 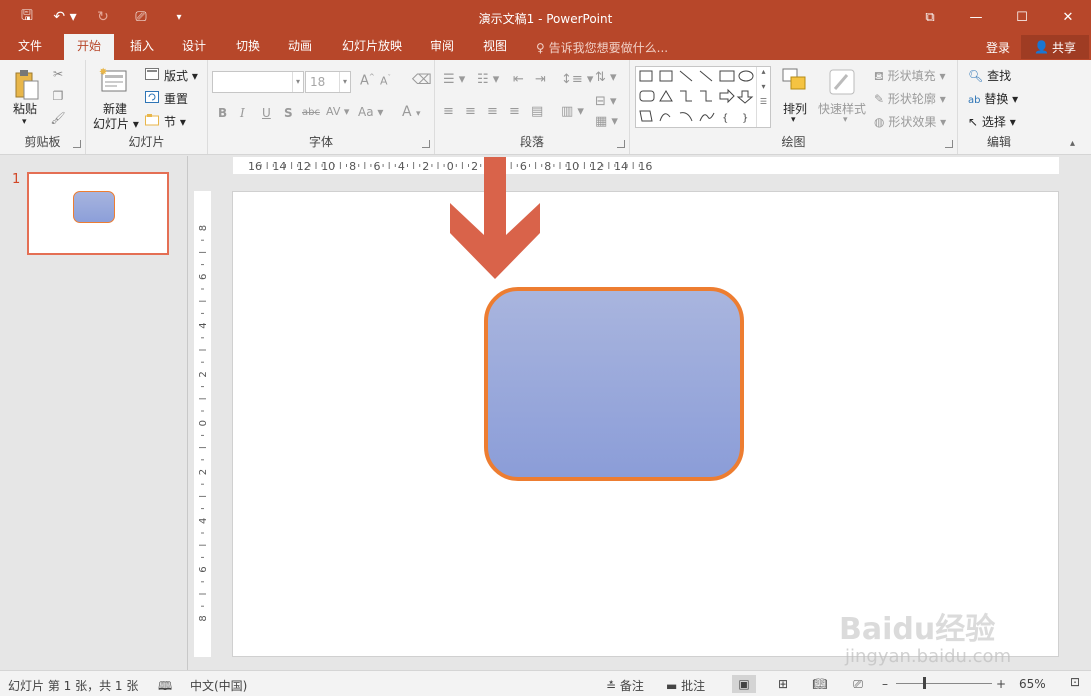 What do you see at coordinates (372, 47) in the screenshot?
I see `tab-slide-show: 幻灯片放映` at bounding box center [372, 47].